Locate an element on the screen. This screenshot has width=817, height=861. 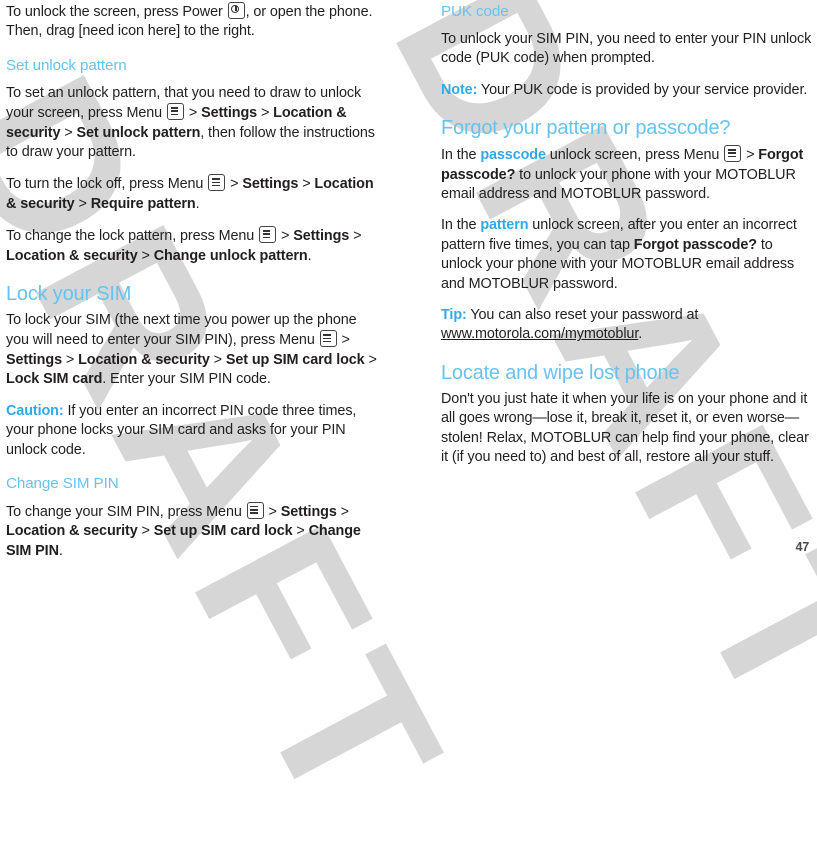
motoblur-url-link: www.motorola.com/mymotoblur is located at coordinates (539, 334).